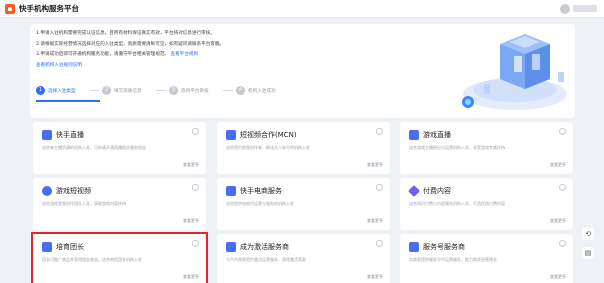  What do you see at coordinates (457, 203) in the screenshot?
I see `card-description: 适合知识付费与内容服务机构入驻，打造优质付费内容` at bounding box center [457, 203].